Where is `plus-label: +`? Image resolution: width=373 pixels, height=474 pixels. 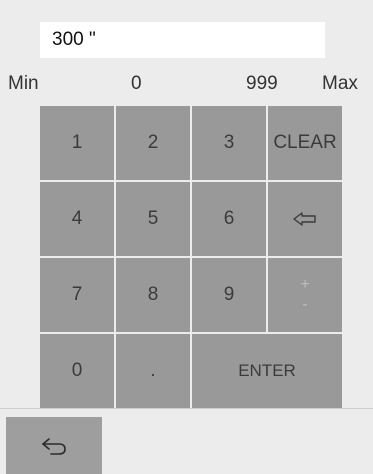 plus-label: + is located at coordinates (305, 284).